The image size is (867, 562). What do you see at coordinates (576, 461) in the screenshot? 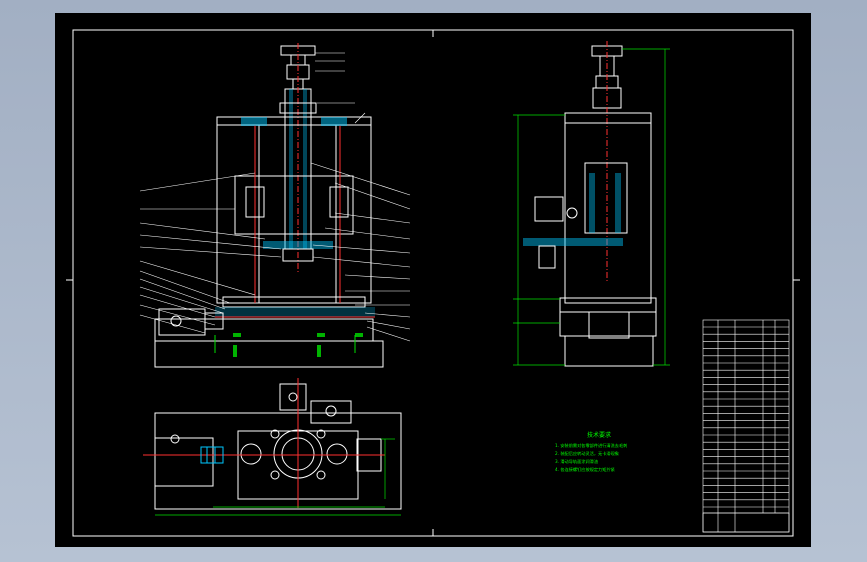
I see `tech-requirement-3: 3. 滑动导轨面涂润滑油` at bounding box center [576, 461].